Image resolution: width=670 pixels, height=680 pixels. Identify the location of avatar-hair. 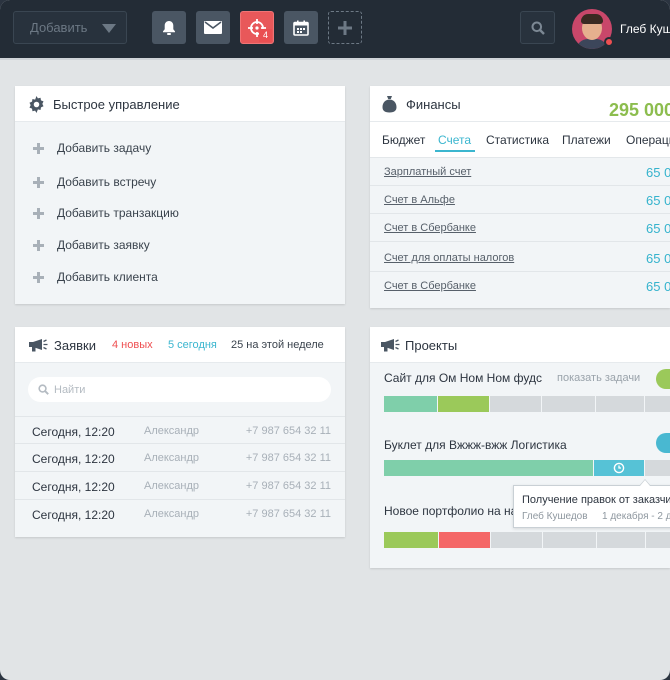
(592, 19).